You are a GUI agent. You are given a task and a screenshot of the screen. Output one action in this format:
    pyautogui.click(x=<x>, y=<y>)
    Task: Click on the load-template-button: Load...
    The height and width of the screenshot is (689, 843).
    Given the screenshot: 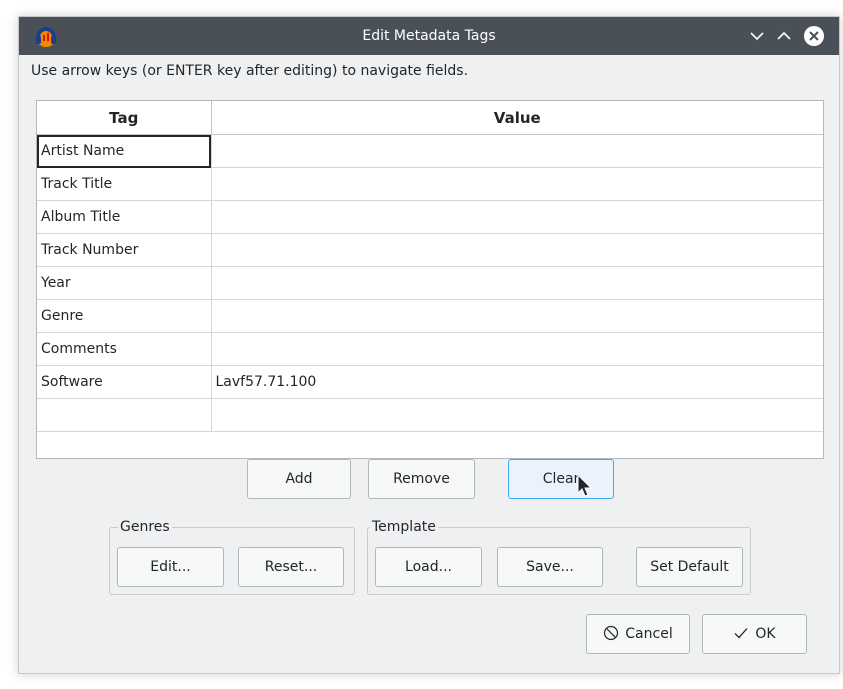 What is the action you would take?
    pyautogui.click(x=428, y=567)
    